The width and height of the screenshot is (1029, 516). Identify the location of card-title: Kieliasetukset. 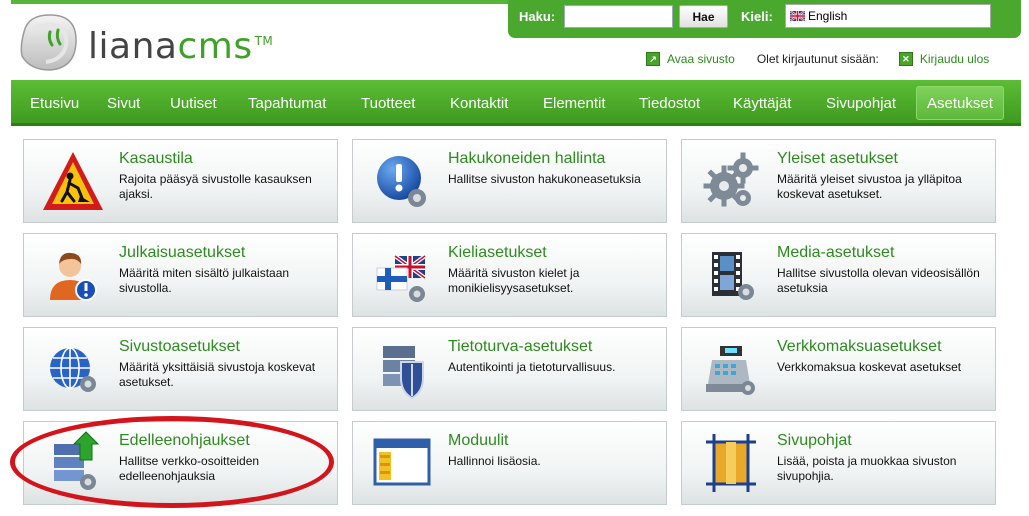
(497, 252).